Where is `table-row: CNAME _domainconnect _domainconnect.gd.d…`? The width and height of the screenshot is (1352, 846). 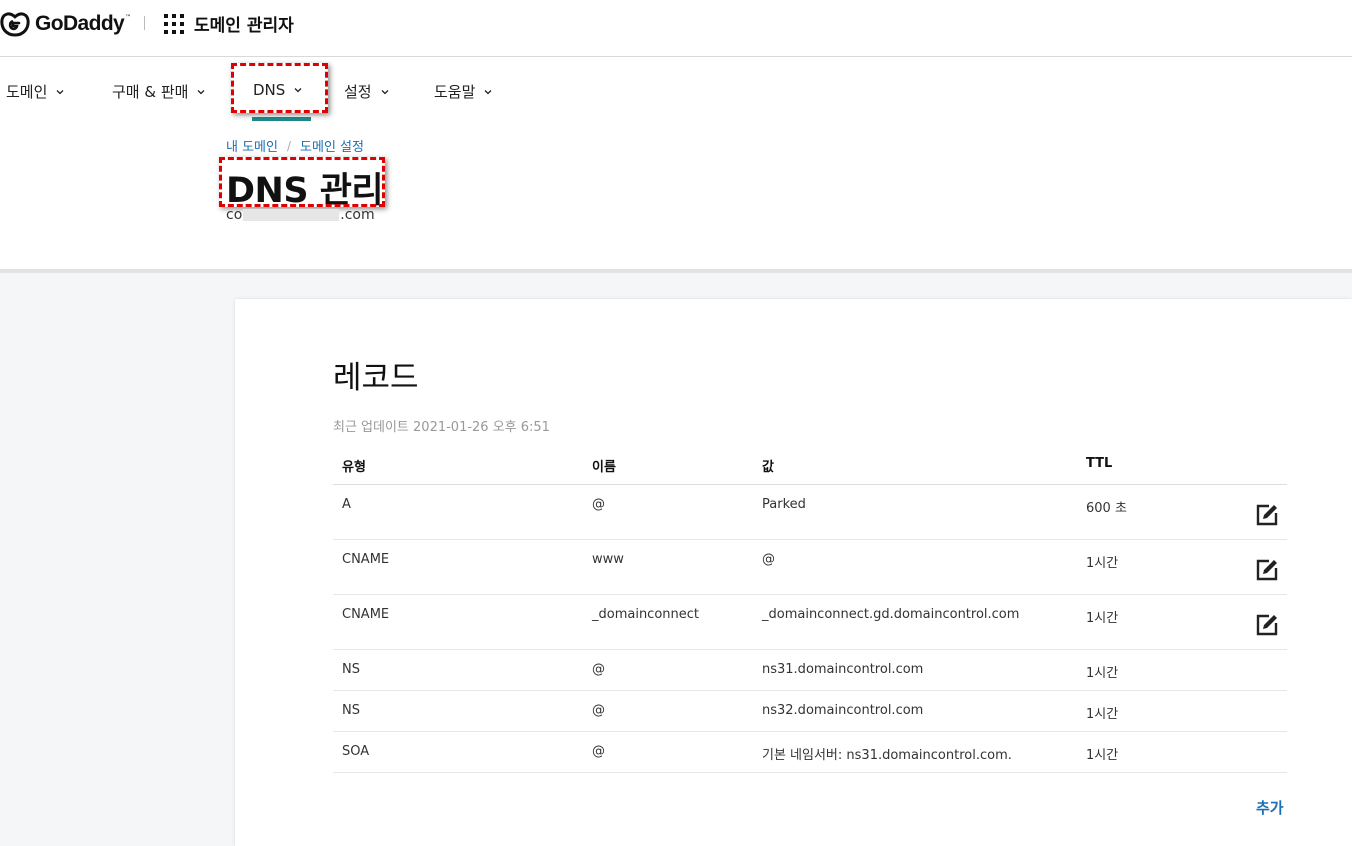
table-row: CNAME _domainconnect _domainconnect.gd.d… is located at coordinates (810, 622).